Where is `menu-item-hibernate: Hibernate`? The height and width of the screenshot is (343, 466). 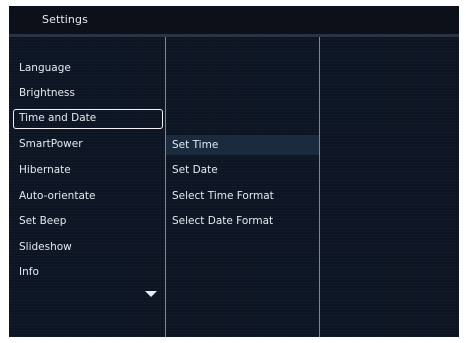
menu-item-hibernate: Hibernate is located at coordinates (88, 170).